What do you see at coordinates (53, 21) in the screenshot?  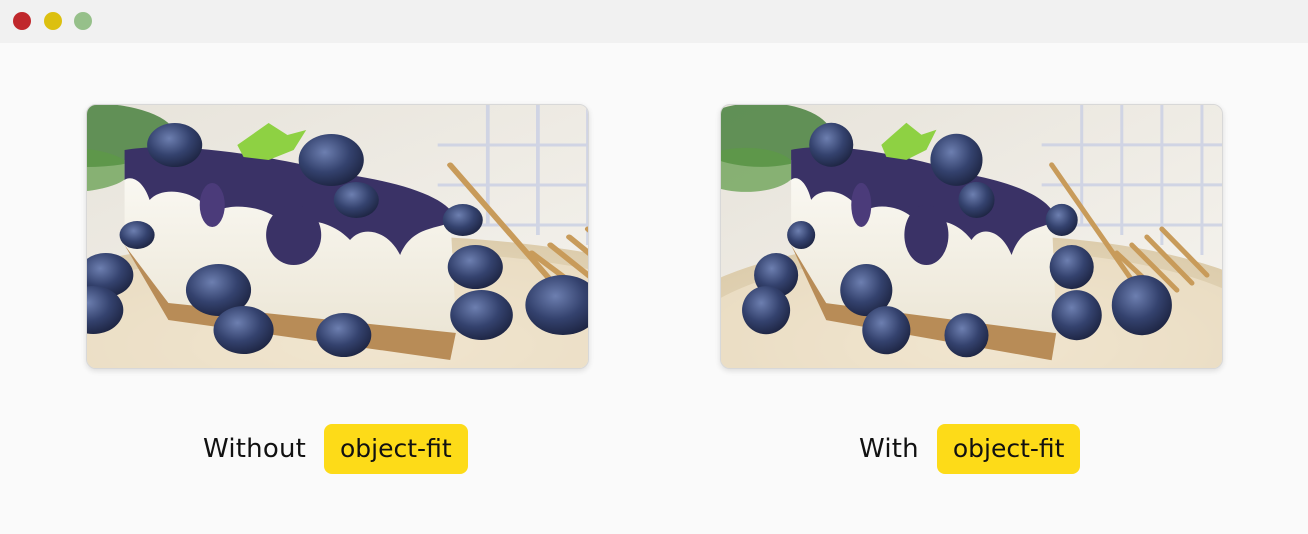 I see `minimize-window-button` at bounding box center [53, 21].